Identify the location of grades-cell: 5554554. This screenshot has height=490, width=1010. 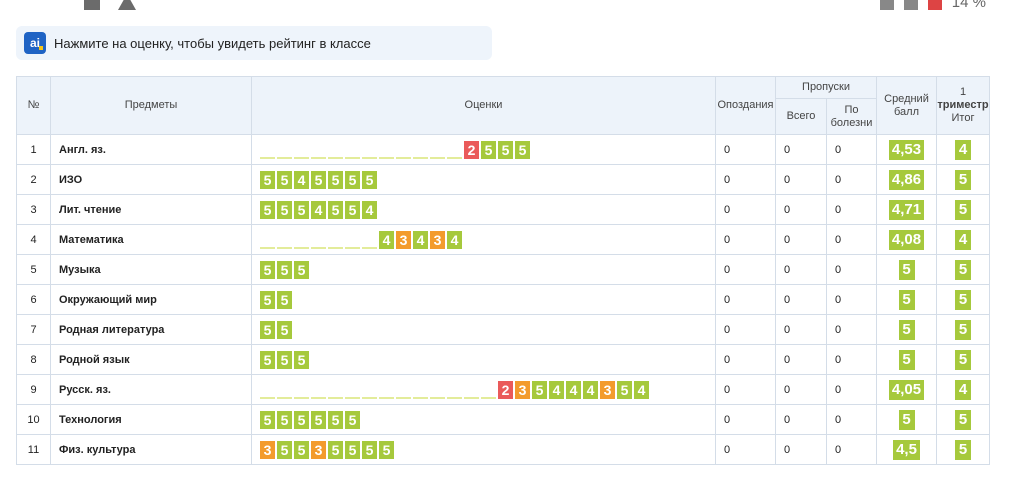
(483, 209).